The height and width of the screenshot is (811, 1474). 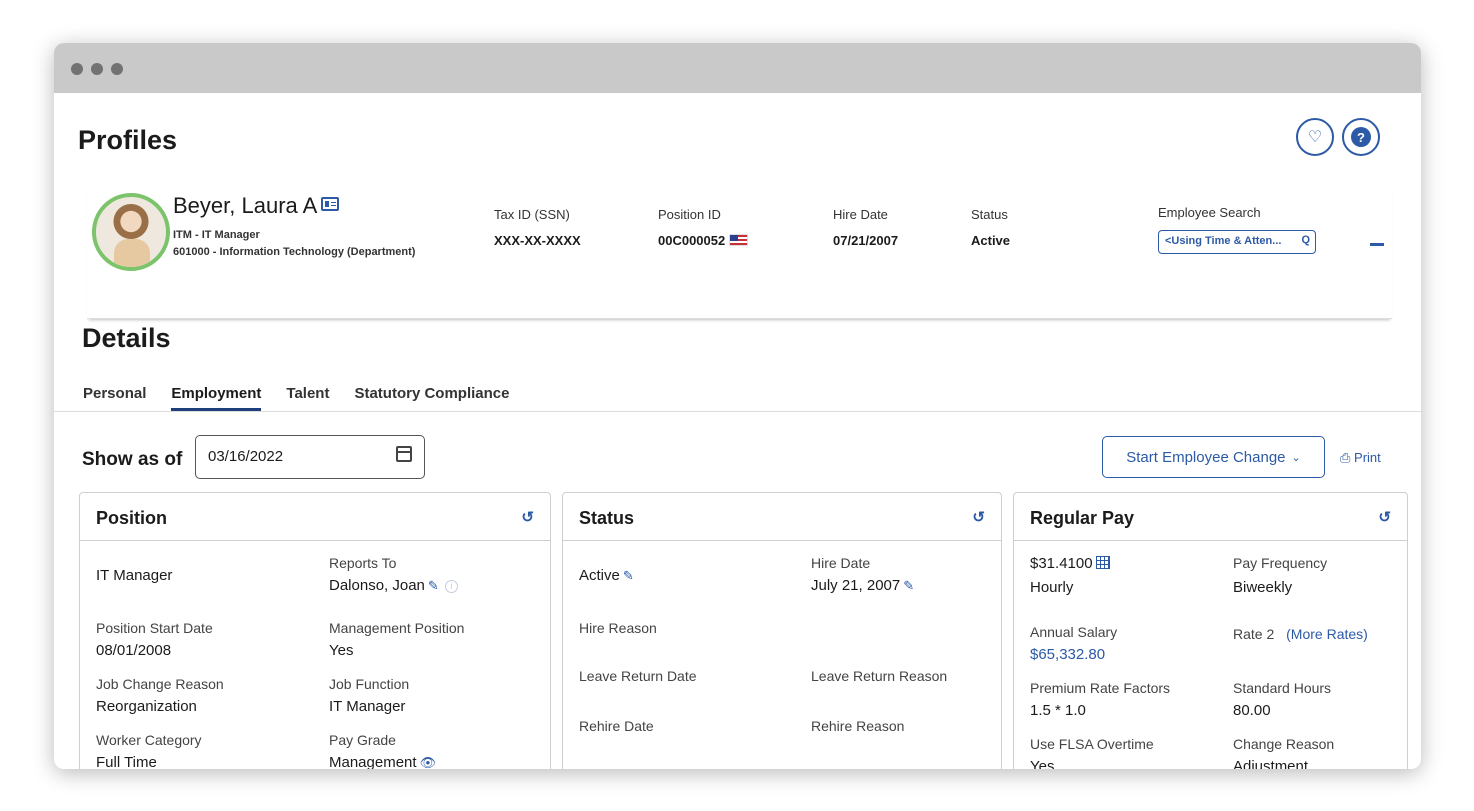 What do you see at coordinates (310, 457) in the screenshot?
I see `show-as-of-date-input: 03/16/2022` at bounding box center [310, 457].